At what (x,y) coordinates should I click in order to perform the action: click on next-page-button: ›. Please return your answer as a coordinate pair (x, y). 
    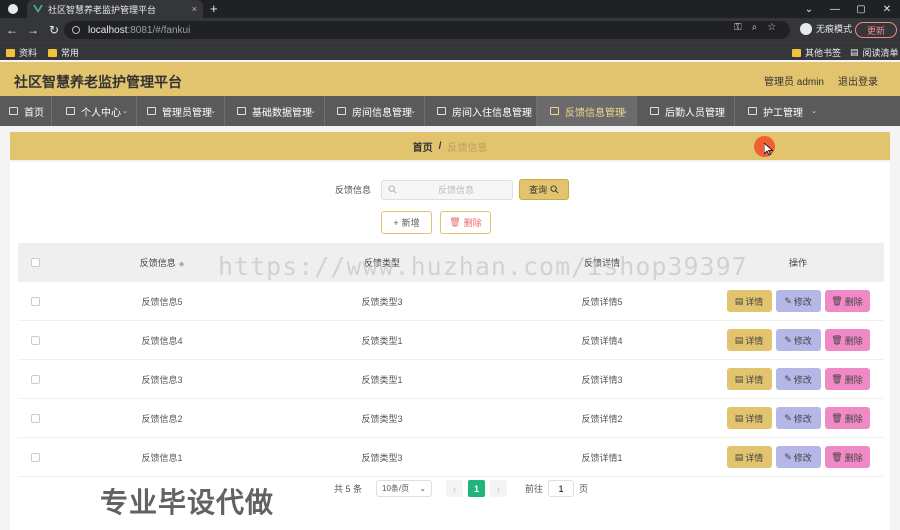
    Looking at the image, I should click on (499, 488).